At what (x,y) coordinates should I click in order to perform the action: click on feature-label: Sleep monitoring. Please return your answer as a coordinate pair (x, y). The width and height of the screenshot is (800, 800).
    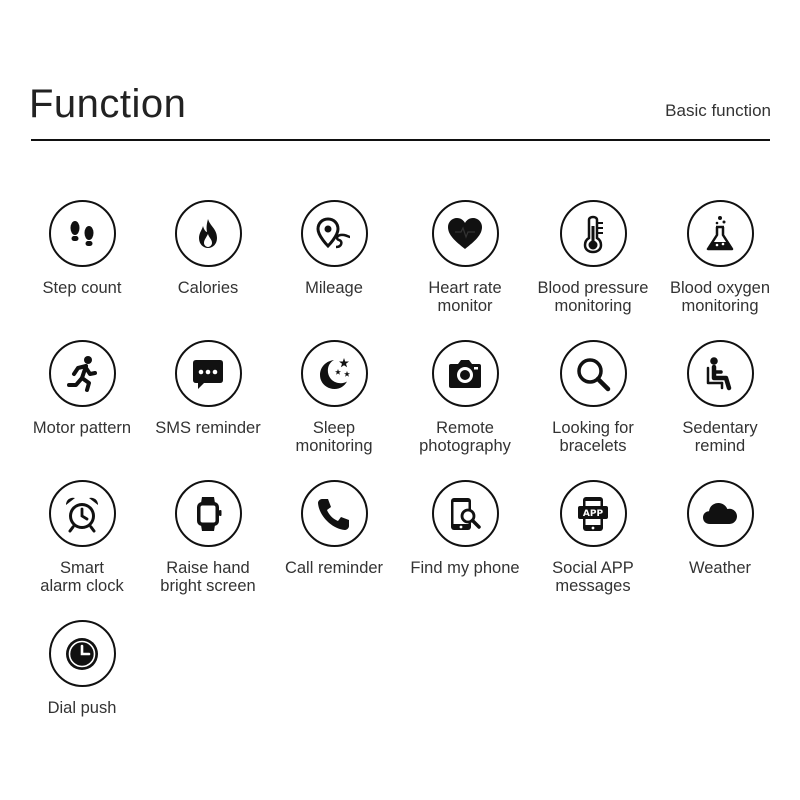
    Looking at the image, I should click on (334, 437).